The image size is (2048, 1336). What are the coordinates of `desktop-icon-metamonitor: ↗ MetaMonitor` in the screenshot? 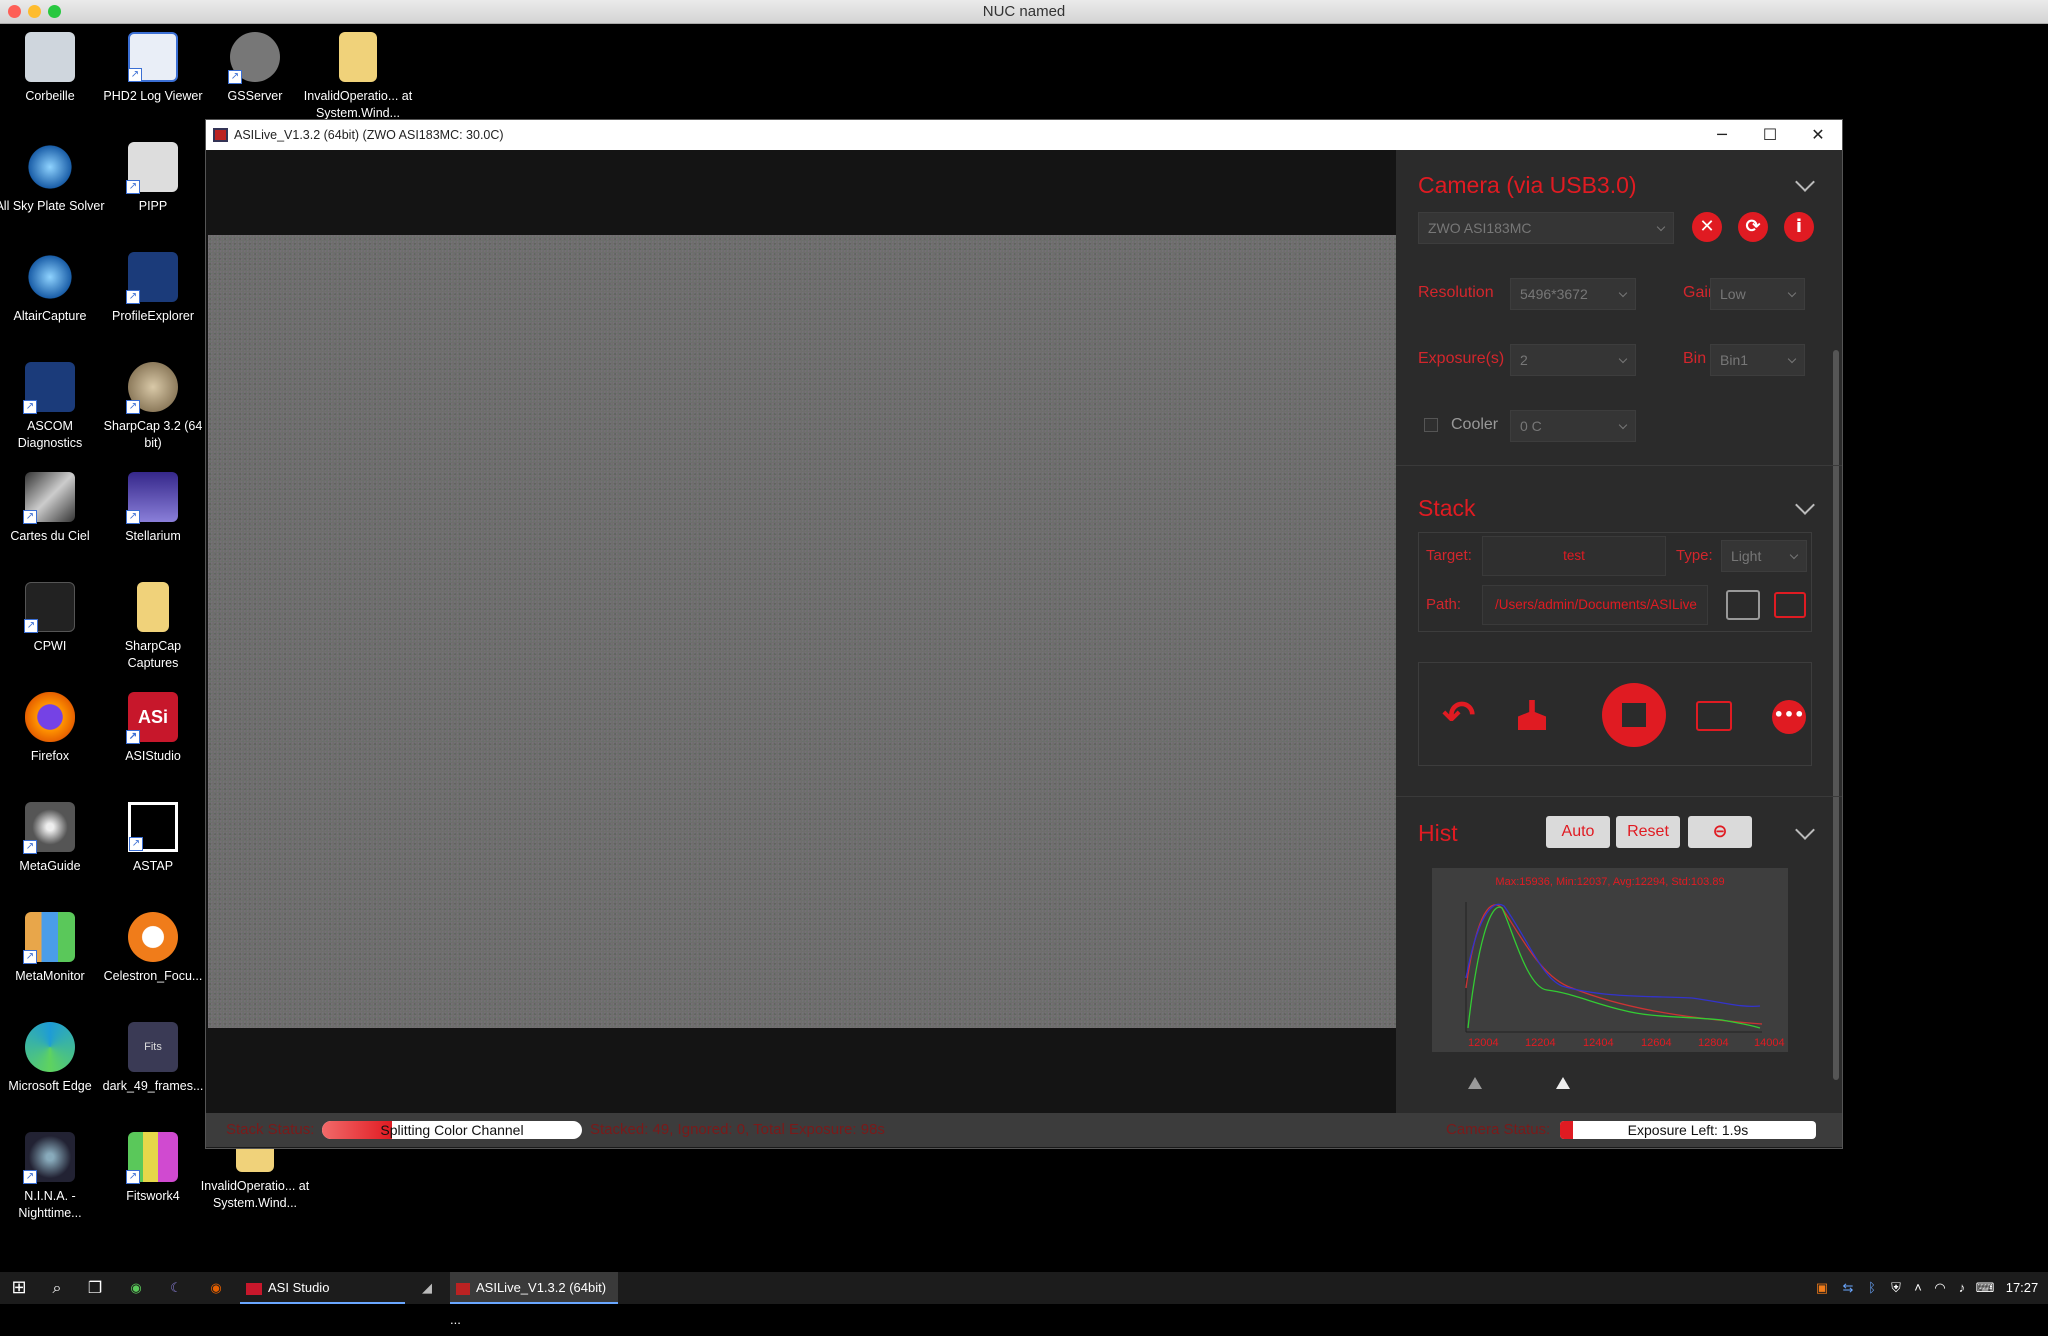 It's located at (52, 946).